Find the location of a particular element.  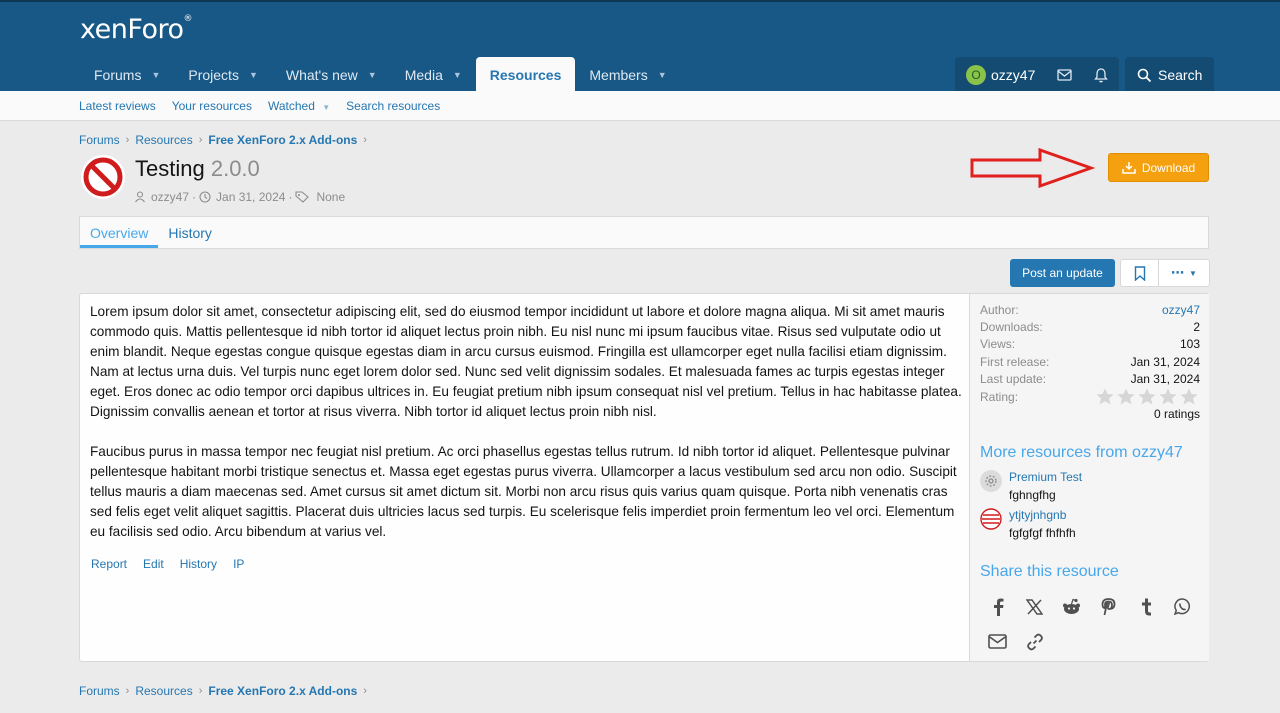

subnav-watched: Watched ▼ is located at coordinates (299, 106).